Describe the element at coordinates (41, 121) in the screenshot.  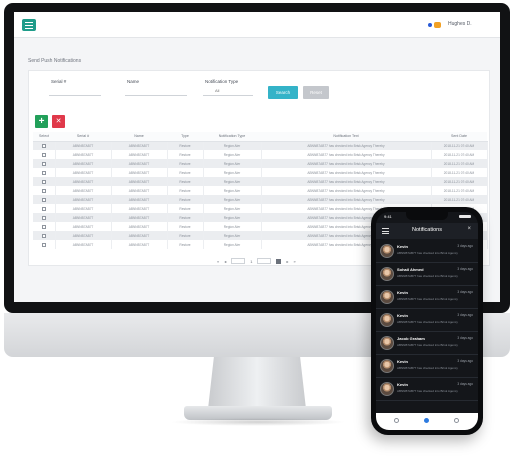
I see `add-button: +` at that location.